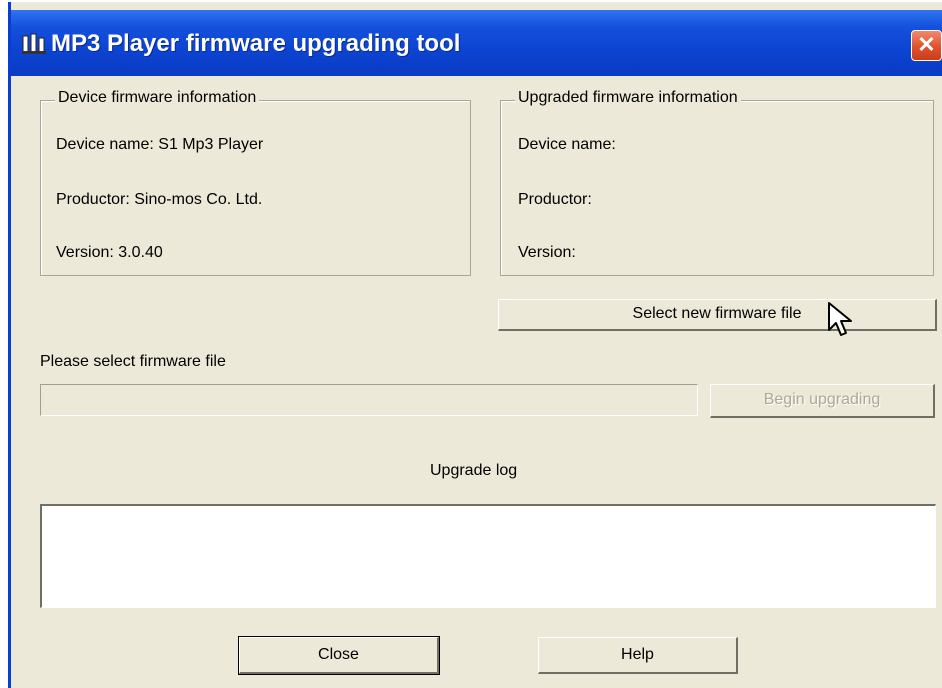  Describe the element at coordinates (160, 144) in the screenshot. I see `device-name-label: Device name: S1 Mp3 Player` at that location.